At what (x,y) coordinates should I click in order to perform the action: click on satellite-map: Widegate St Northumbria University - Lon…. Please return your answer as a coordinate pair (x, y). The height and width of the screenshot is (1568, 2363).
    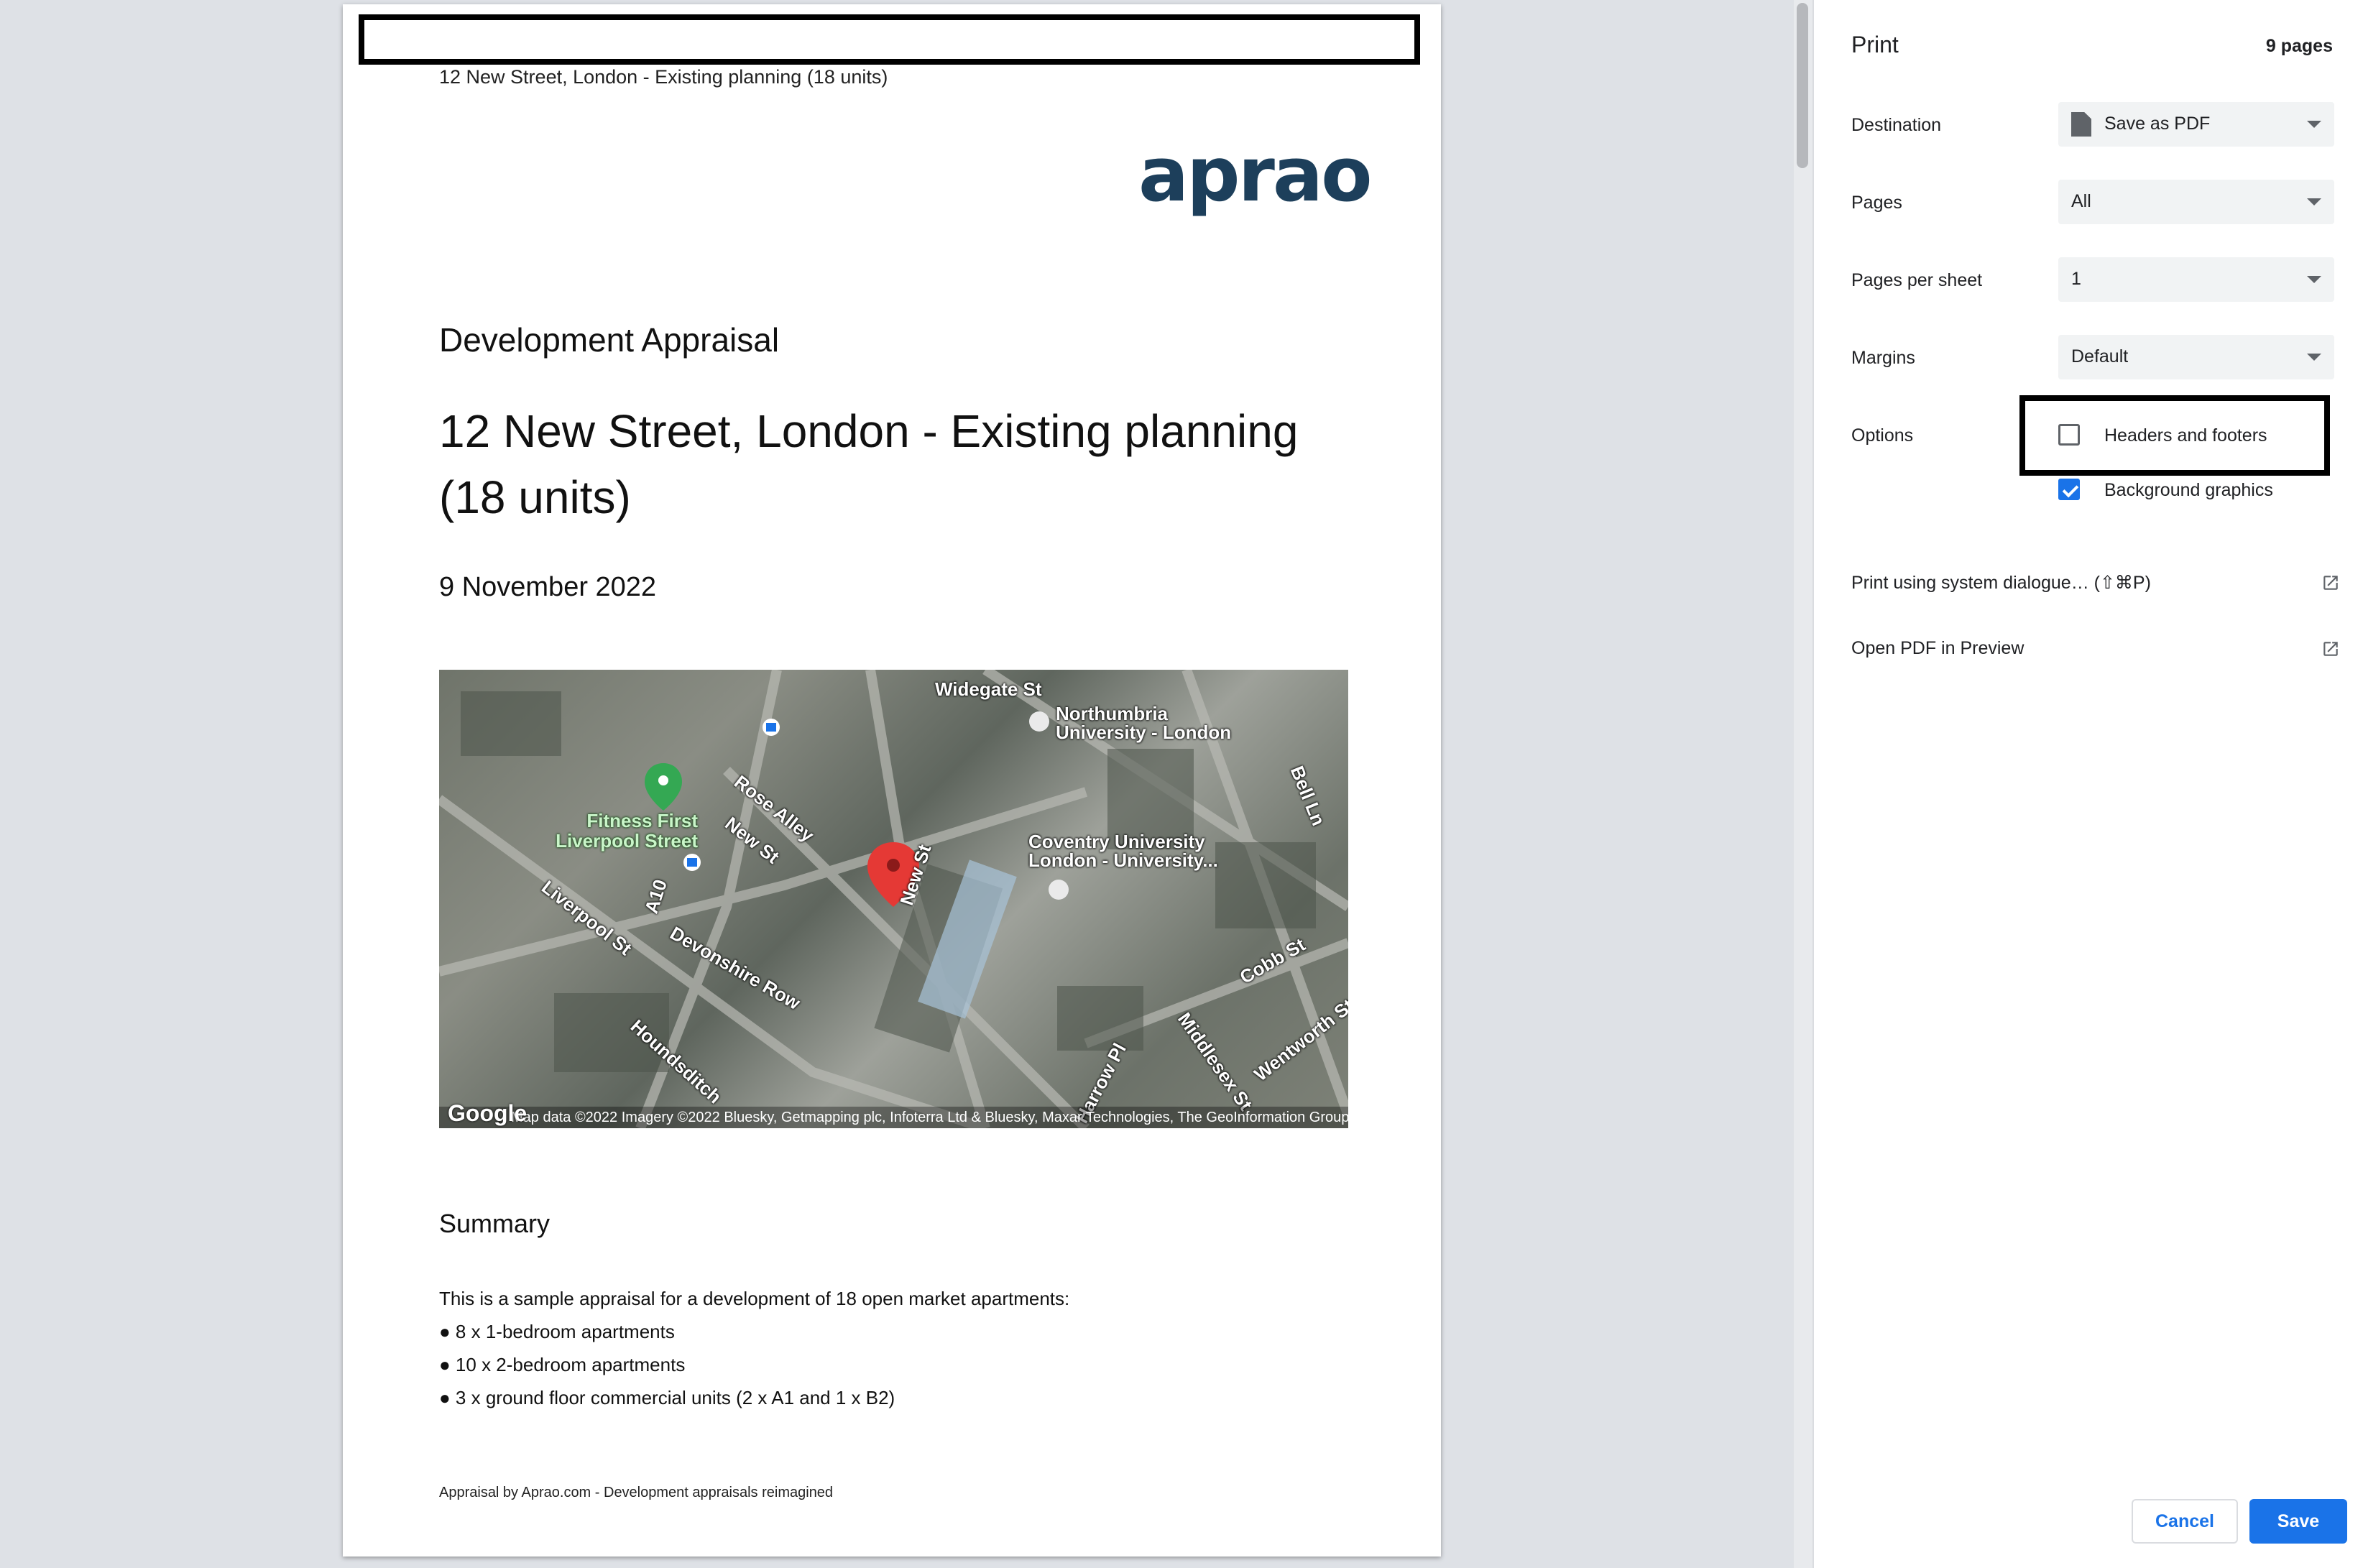
    Looking at the image, I should click on (893, 899).